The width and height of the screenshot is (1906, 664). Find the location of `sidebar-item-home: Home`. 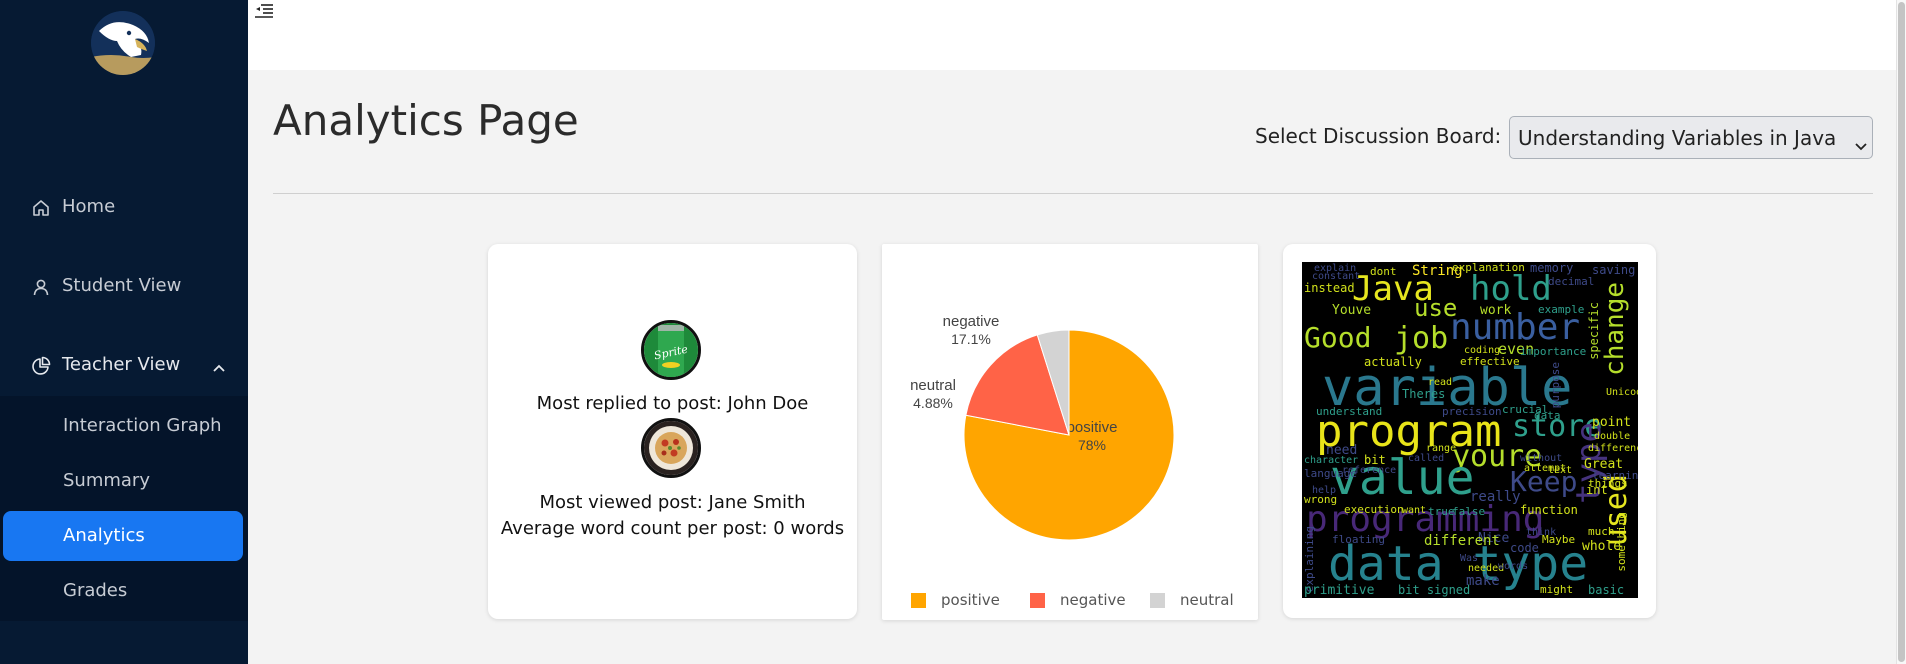

sidebar-item-home: Home is located at coordinates (124, 208).